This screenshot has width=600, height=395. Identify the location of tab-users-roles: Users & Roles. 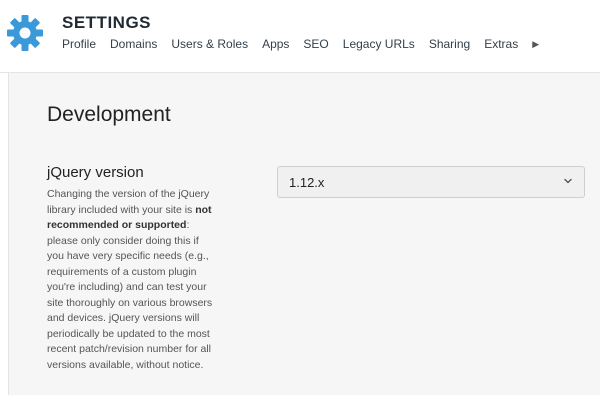
(209, 44).